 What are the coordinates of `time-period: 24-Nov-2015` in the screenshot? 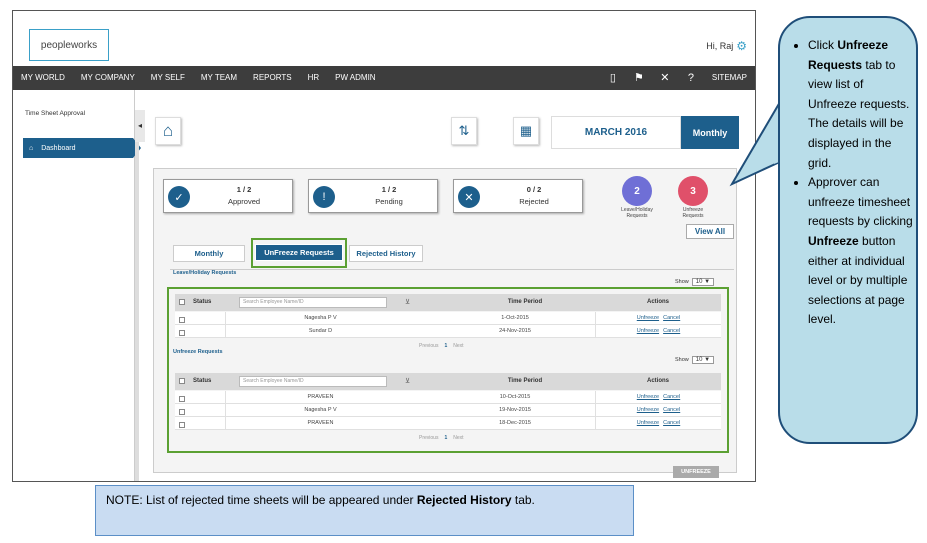 It's located at (515, 331).